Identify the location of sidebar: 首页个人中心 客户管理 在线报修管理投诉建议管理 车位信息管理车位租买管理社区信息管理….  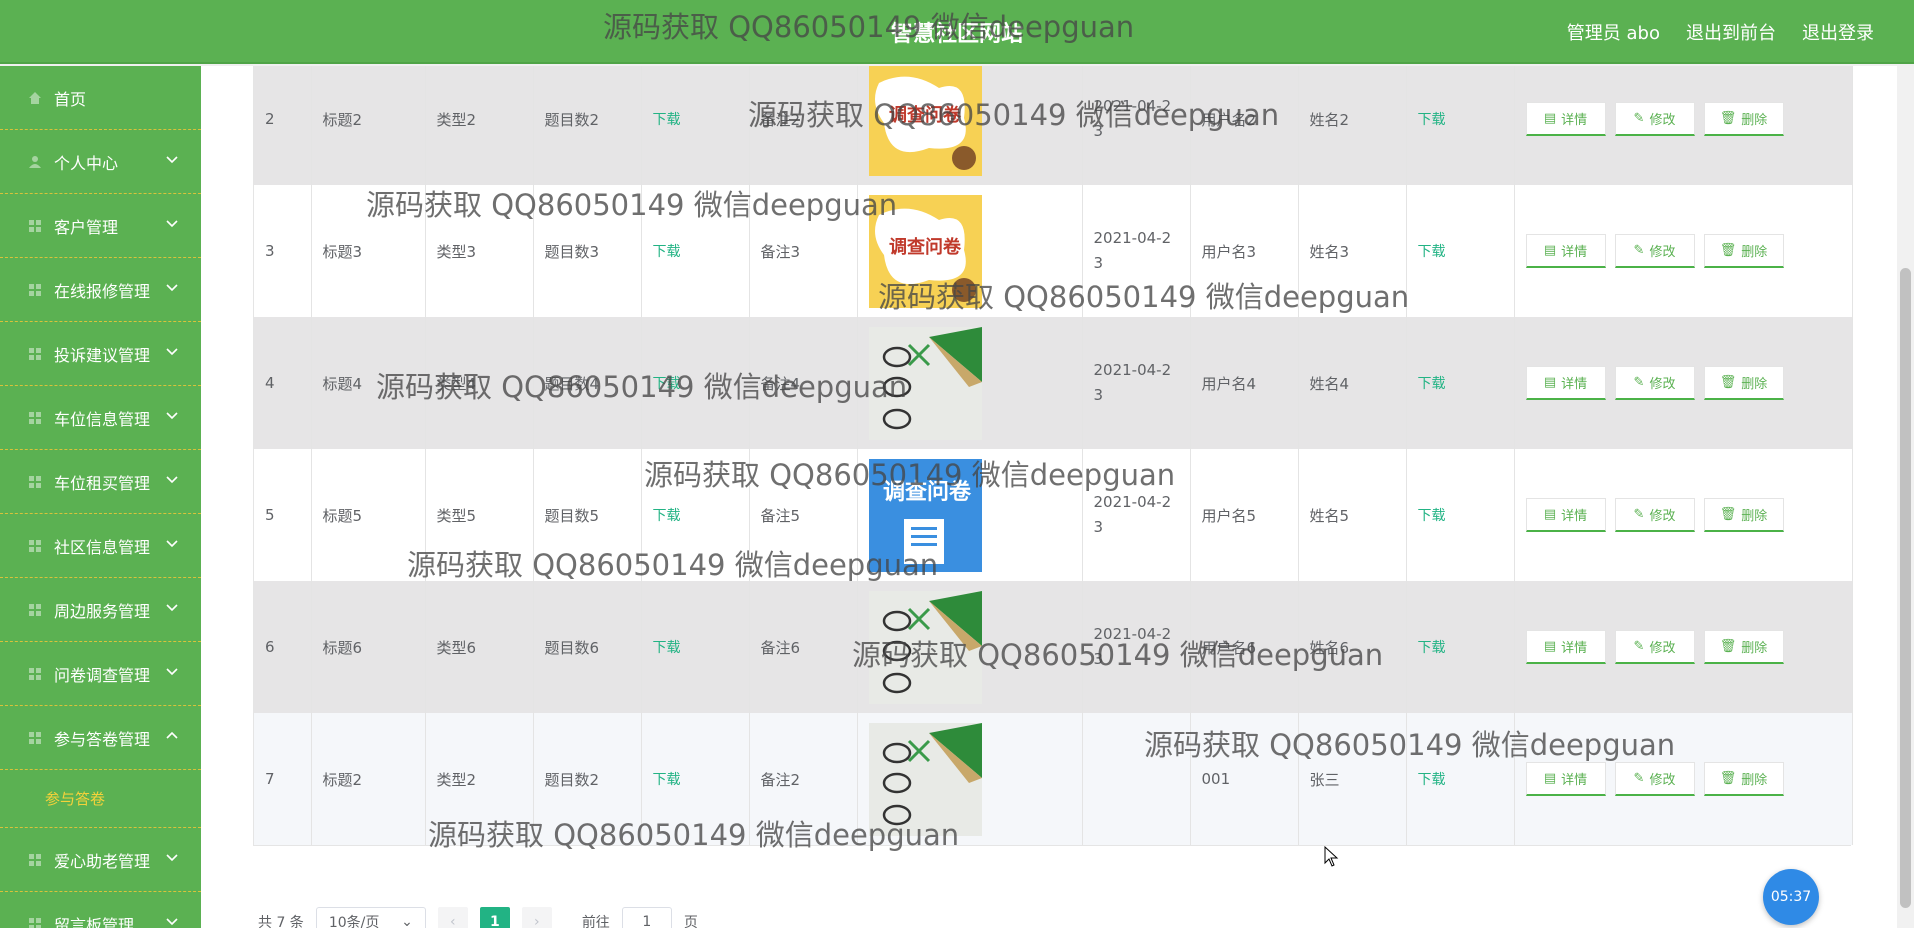
(100, 497).